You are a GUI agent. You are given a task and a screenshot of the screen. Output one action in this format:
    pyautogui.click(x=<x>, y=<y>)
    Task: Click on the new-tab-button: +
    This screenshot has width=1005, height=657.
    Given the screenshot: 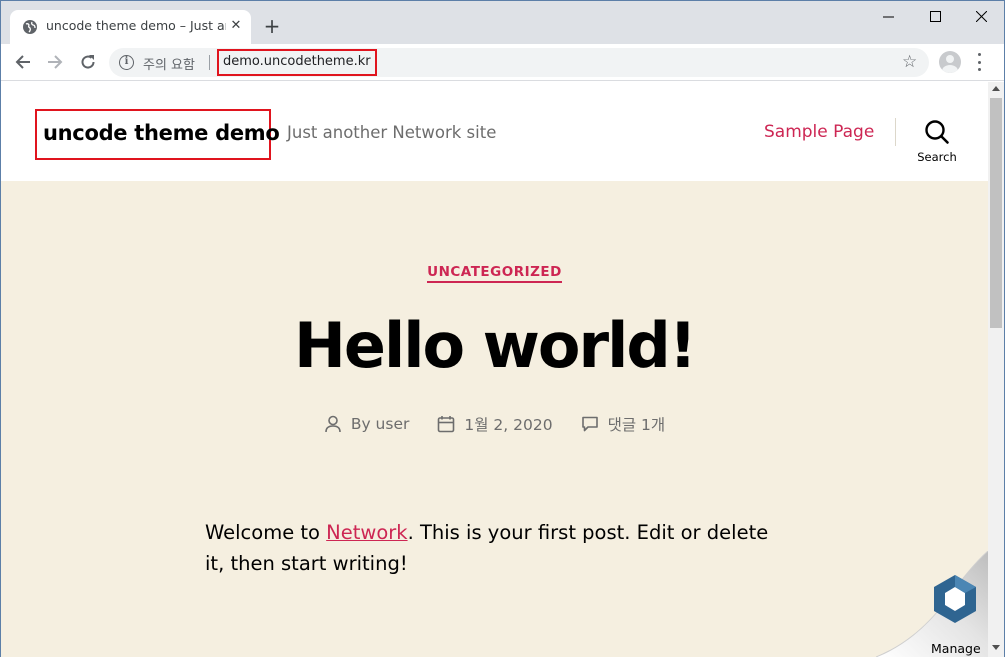 What is the action you would take?
    pyautogui.click(x=272, y=26)
    